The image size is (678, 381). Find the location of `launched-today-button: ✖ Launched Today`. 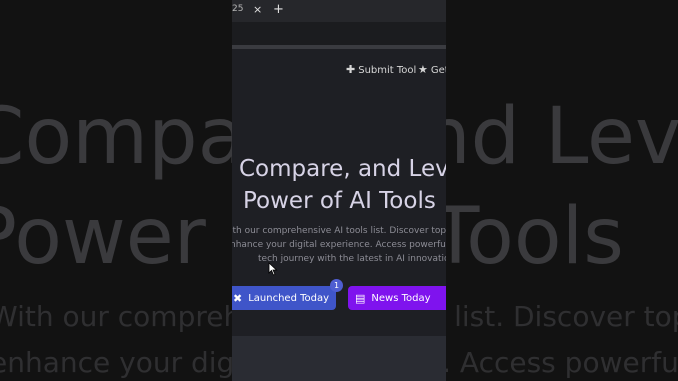

launched-today-button: ✖ Launched Today is located at coordinates (284, 298).